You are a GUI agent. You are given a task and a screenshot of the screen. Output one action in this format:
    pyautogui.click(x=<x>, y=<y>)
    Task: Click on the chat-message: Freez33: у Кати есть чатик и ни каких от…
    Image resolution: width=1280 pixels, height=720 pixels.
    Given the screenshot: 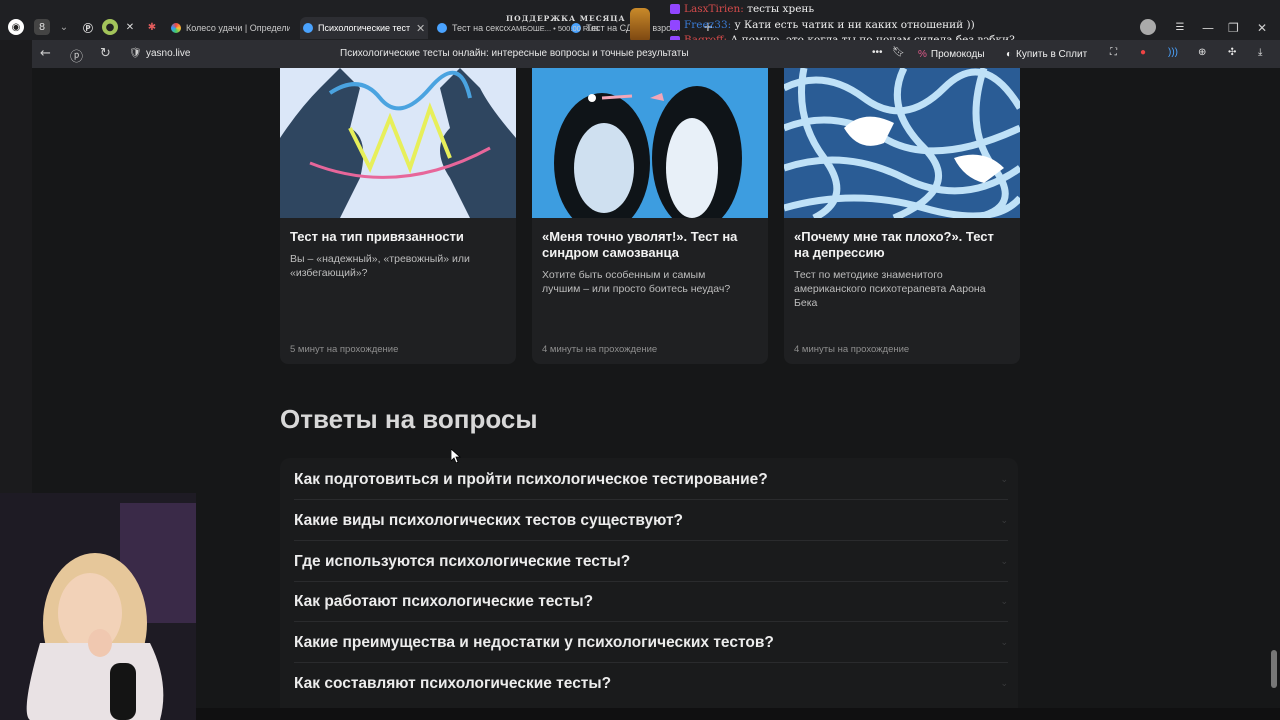 What is the action you would take?
    pyautogui.click(x=829, y=25)
    